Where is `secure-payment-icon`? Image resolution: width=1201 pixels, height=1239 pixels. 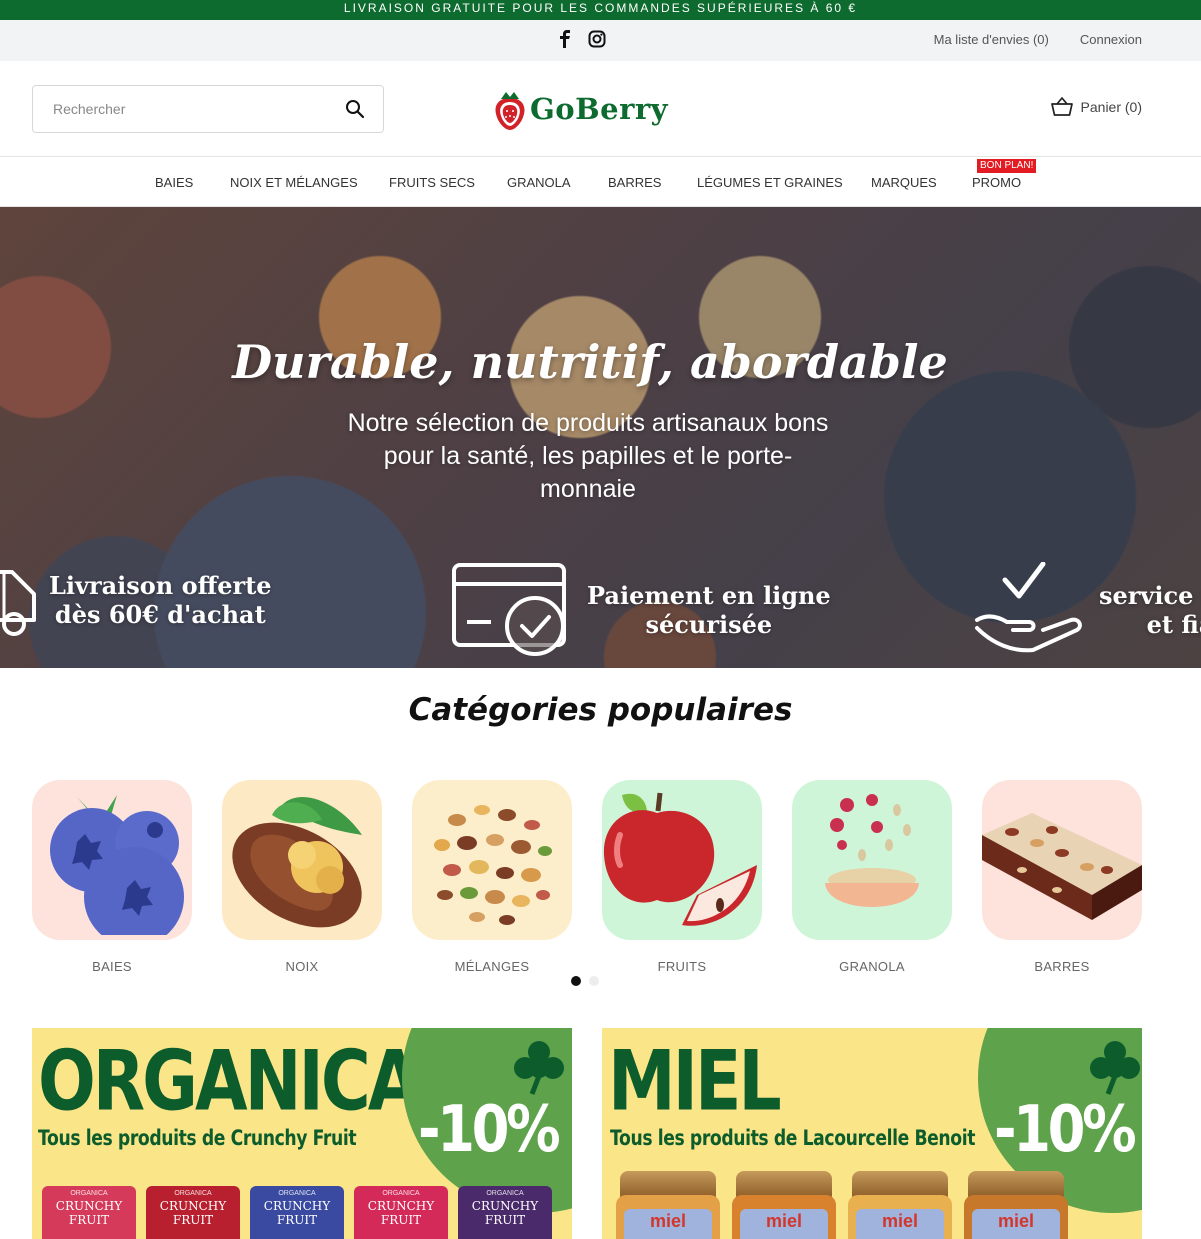
secure-payment-icon is located at coordinates (509, 609).